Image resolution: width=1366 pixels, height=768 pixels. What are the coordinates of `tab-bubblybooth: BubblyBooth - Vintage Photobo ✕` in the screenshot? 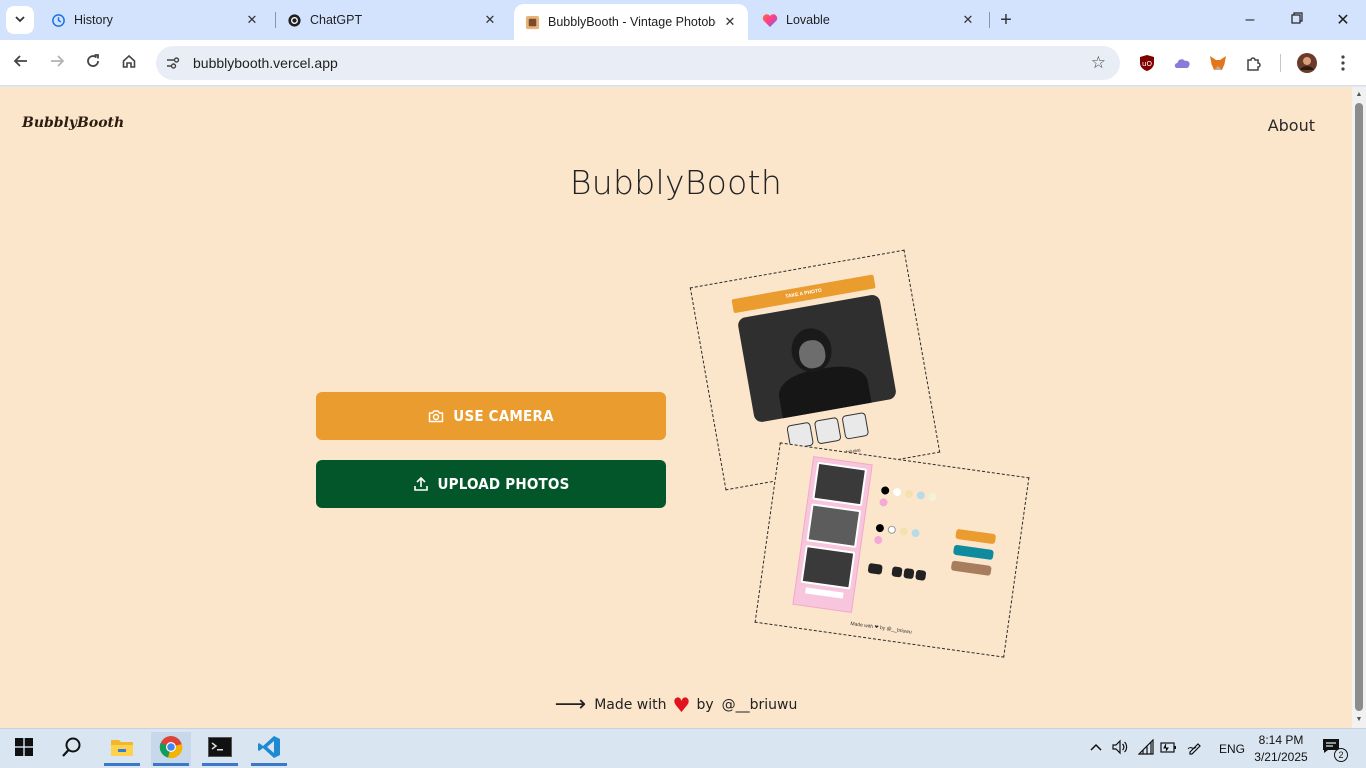 It's located at (631, 22).